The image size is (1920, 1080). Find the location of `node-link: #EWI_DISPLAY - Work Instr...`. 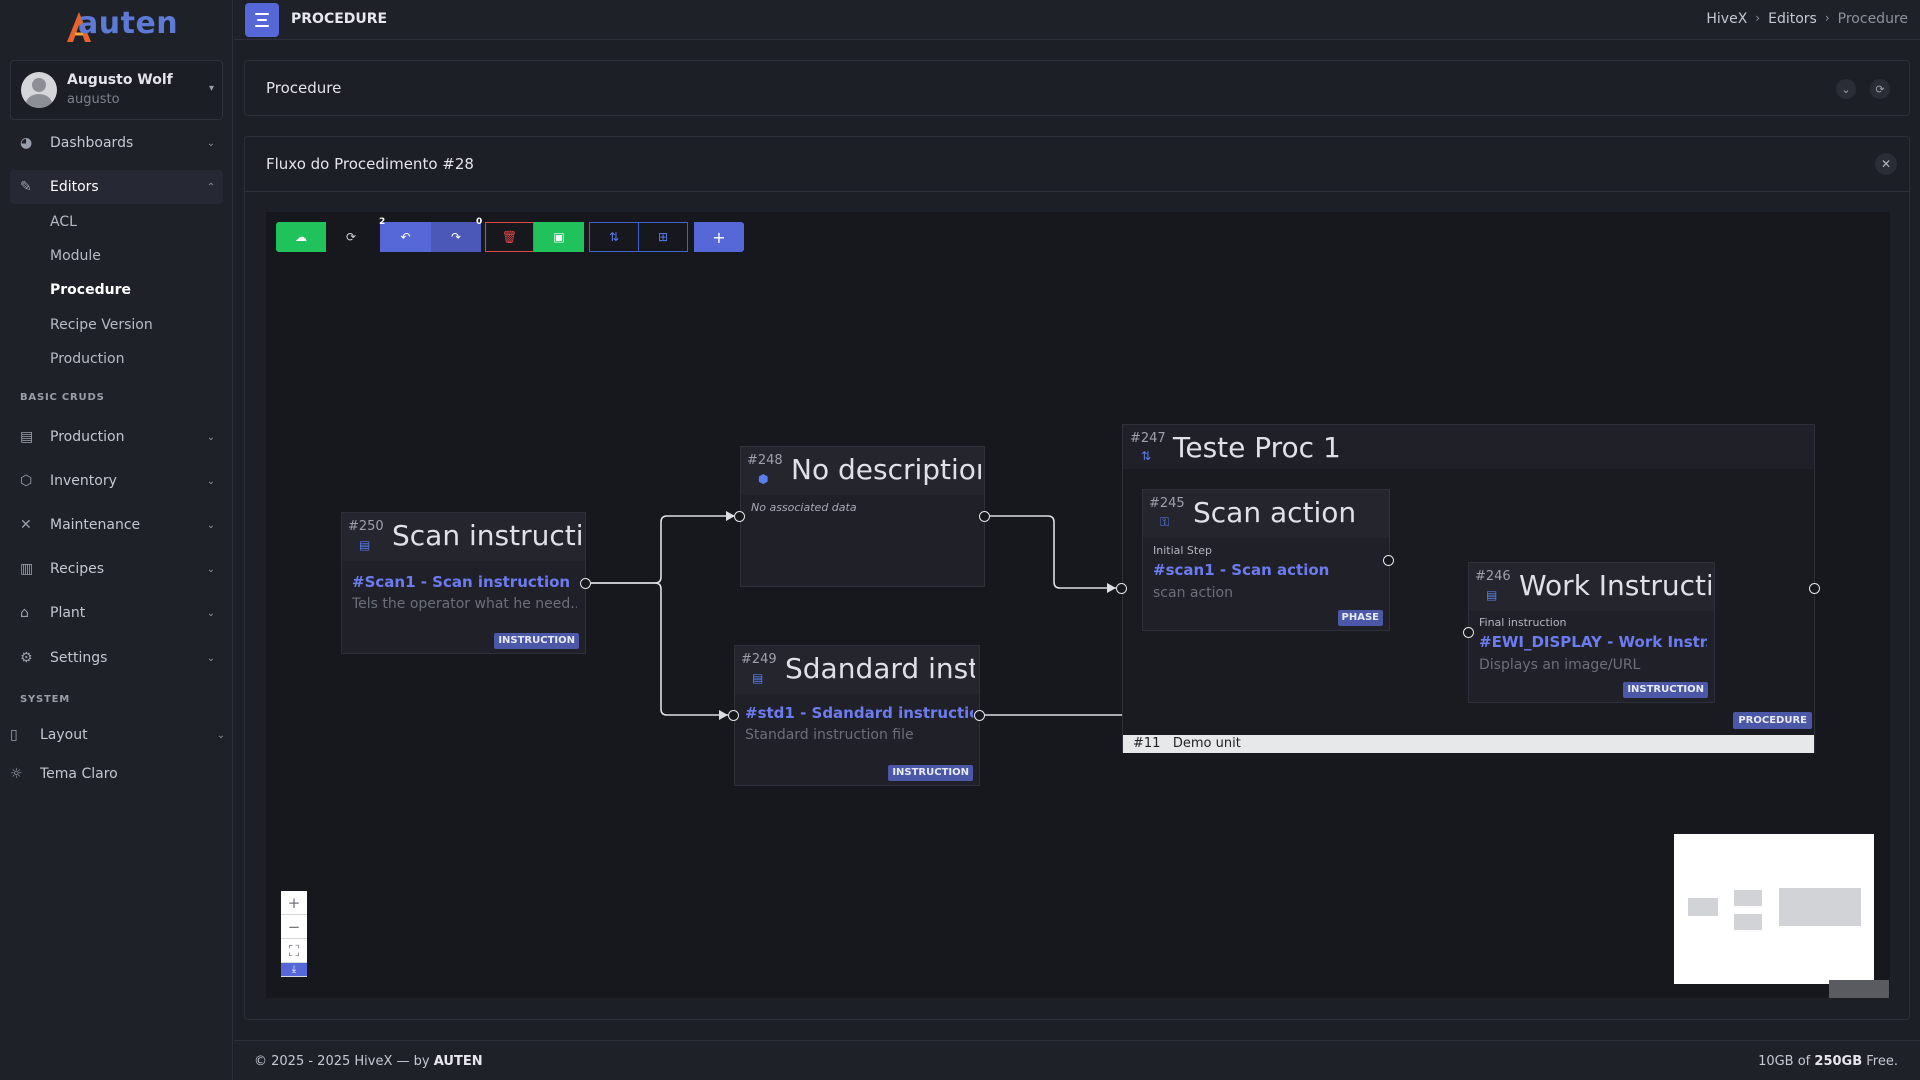

node-link: #EWI_DISPLAY - Work Instr... is located at coordinates (1593, 642).